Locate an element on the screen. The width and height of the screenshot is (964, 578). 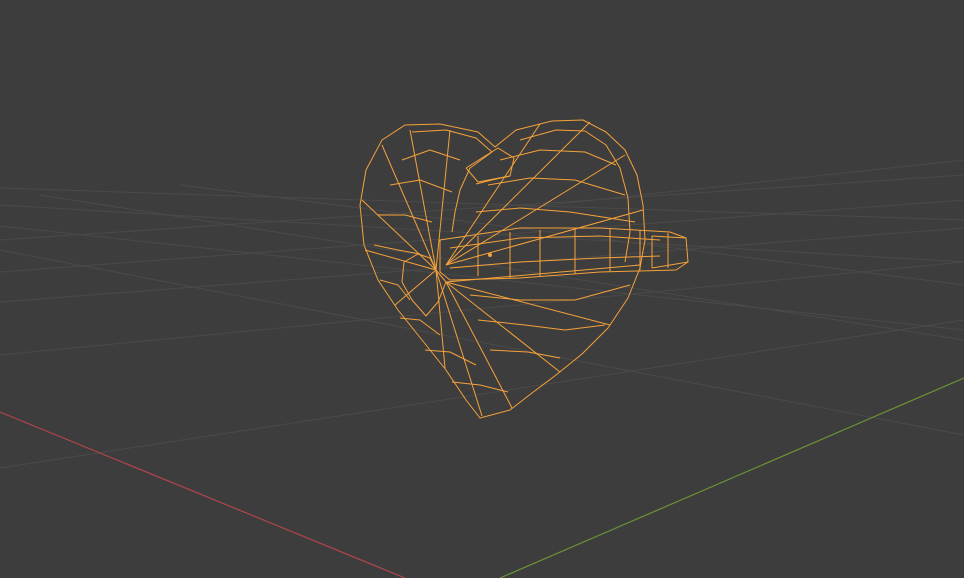
heart-notch-depth is located at coordinates (488, 175).